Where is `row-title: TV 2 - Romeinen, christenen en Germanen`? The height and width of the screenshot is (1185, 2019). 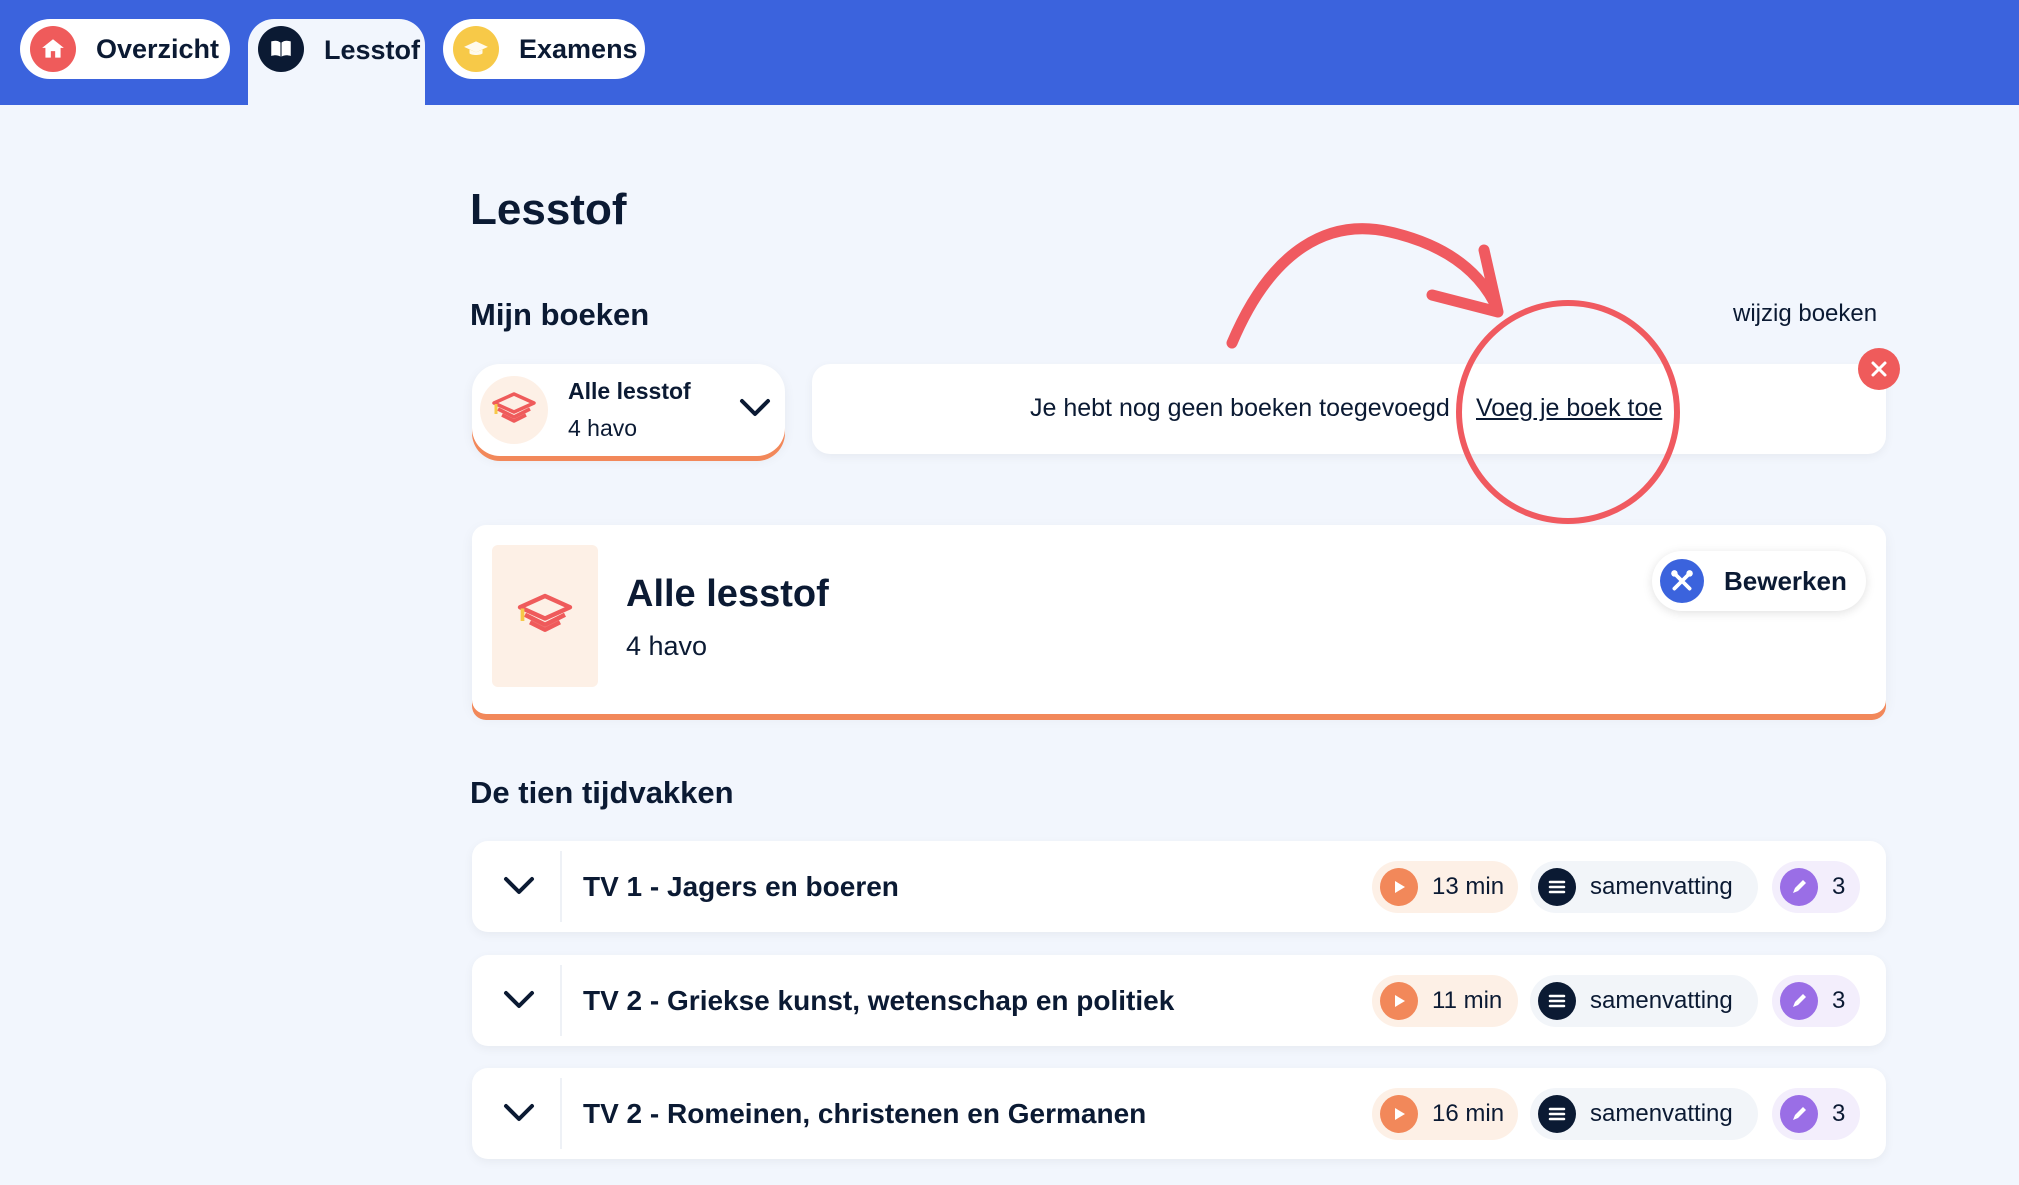
row-title: TV 2 - Romeinen, christenen en Germanen is located at coordinates (865, 1113).